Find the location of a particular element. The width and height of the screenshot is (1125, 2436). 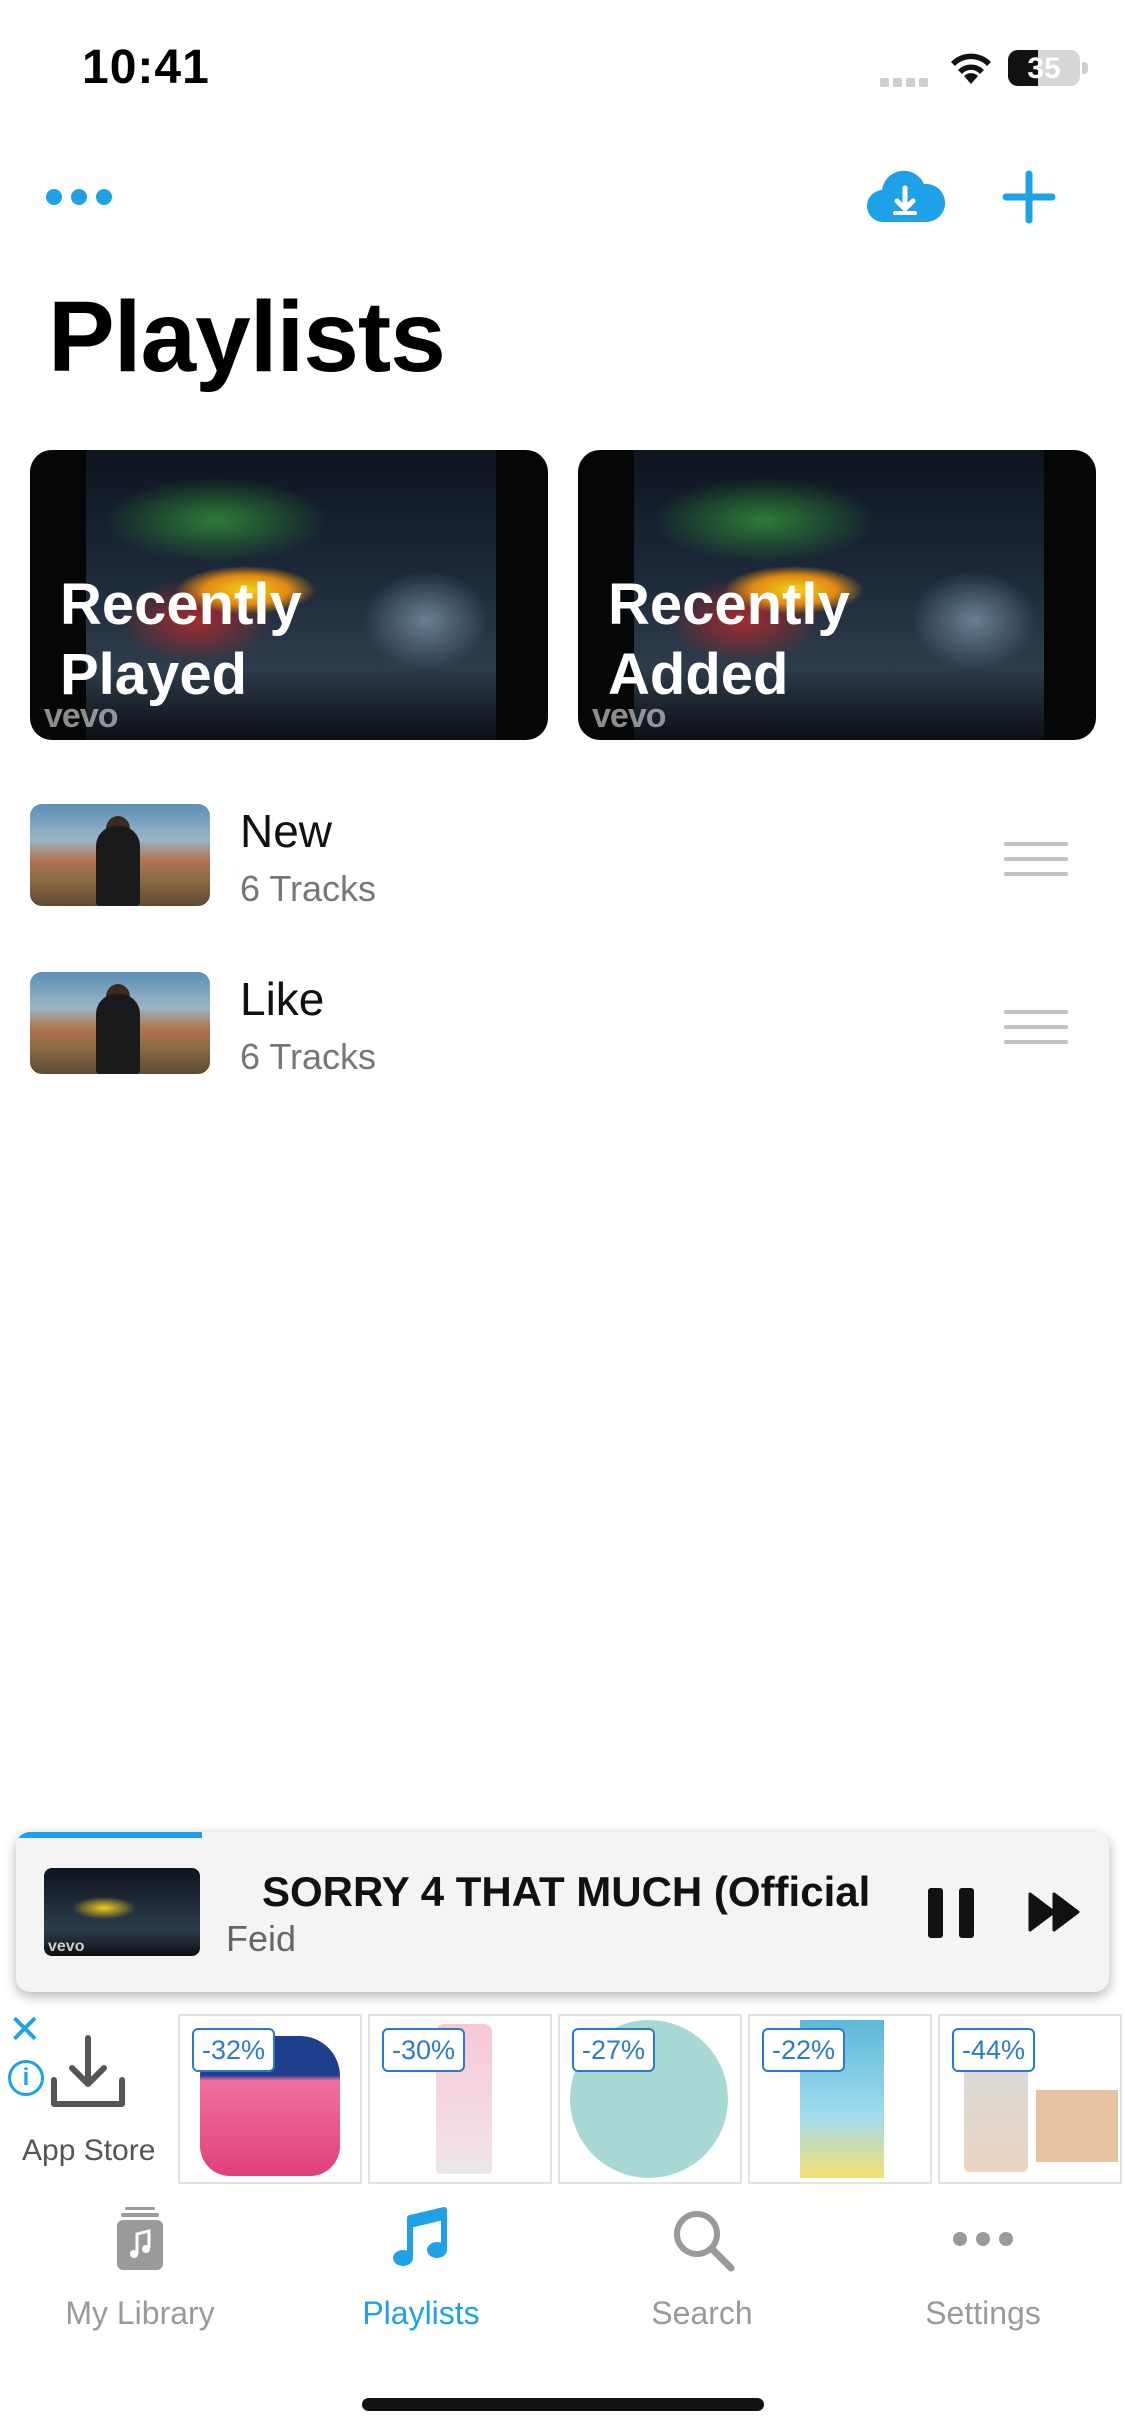

pause-button is located at coordinates (951, 1913).